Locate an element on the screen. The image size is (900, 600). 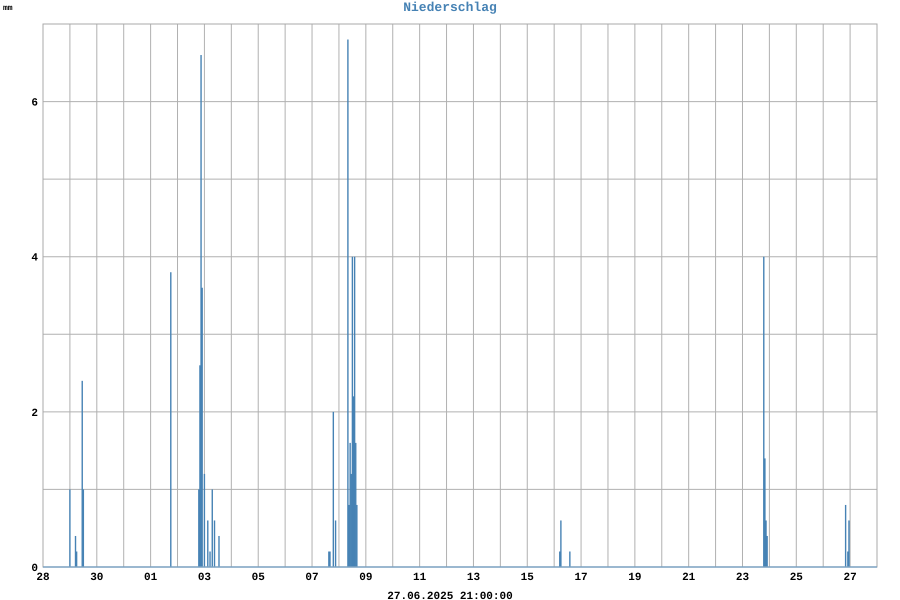
x-tick-label: 03 is located at coordinates (205, 578).